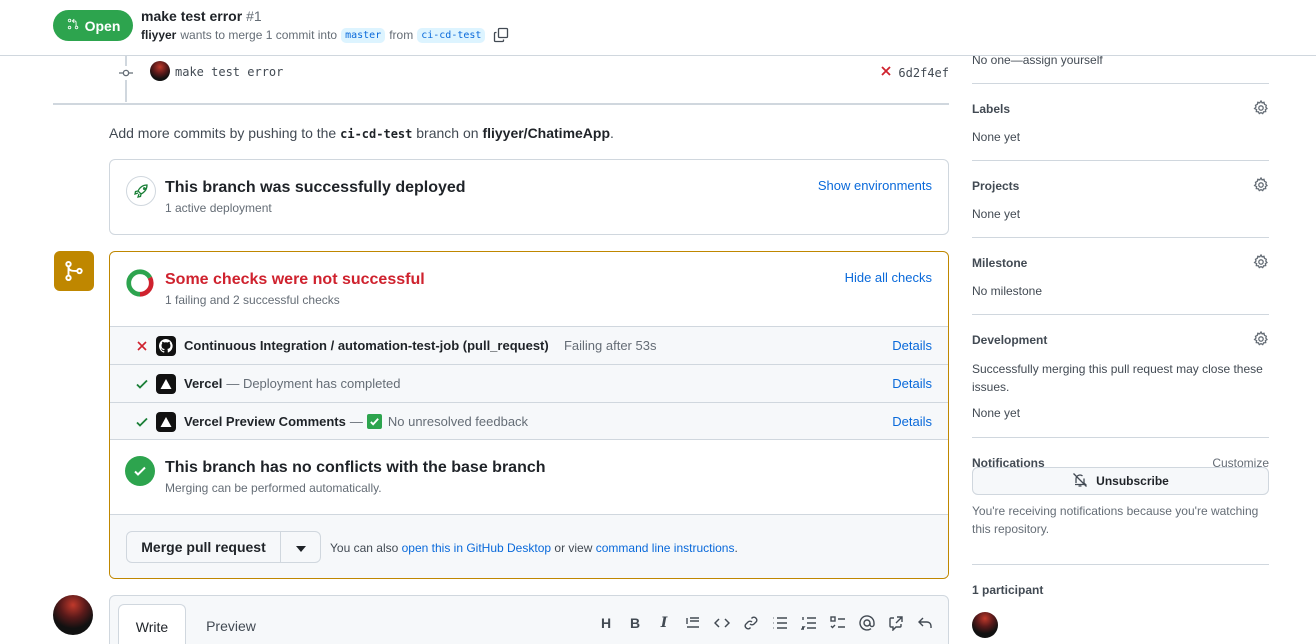  Describe the element at coordinates (501, 35) in the screenshot. I see `copy-icon` at that location.